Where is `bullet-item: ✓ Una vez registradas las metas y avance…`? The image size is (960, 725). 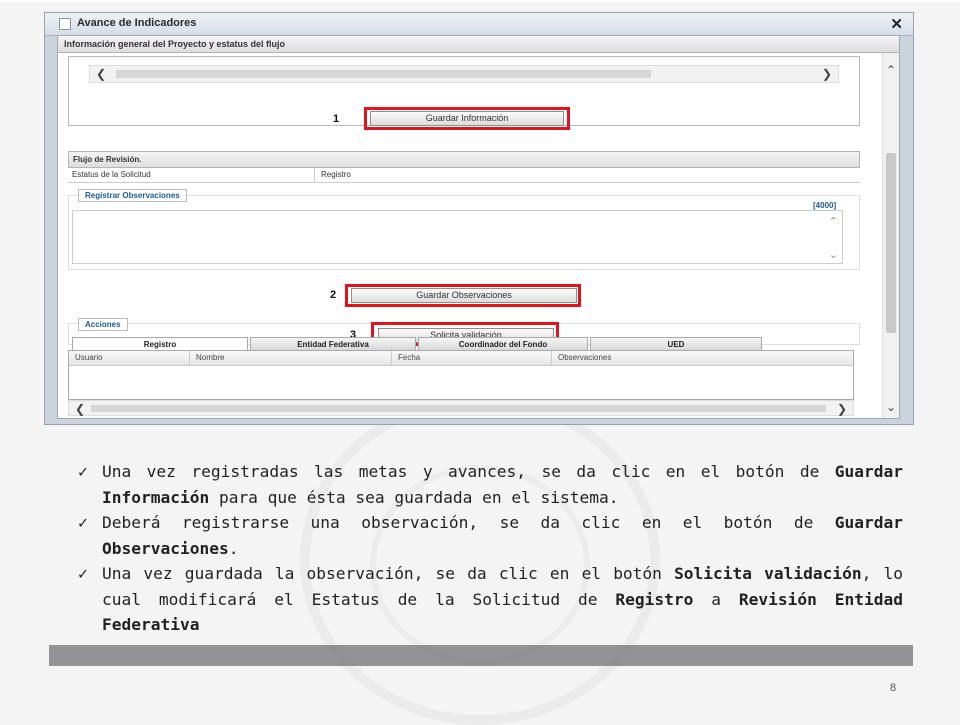 bullet-item: ✓ Una vez registradas las metas y avance… is located at coordinates (490, 484).